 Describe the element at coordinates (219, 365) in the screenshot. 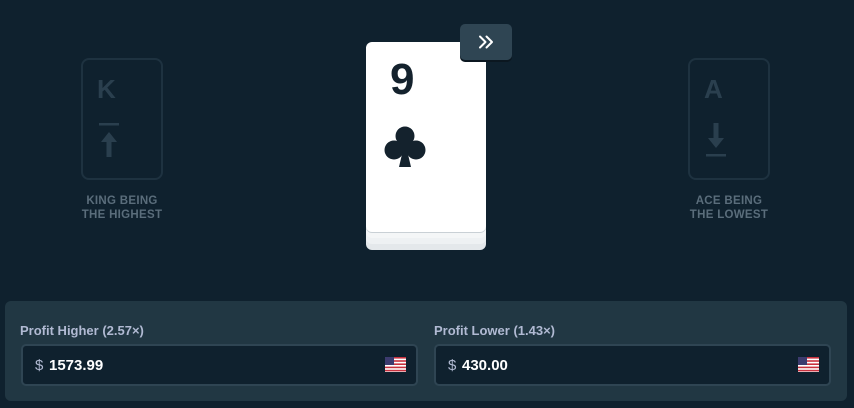

I see `profit-higher-field: $ 1573.99` at that location.